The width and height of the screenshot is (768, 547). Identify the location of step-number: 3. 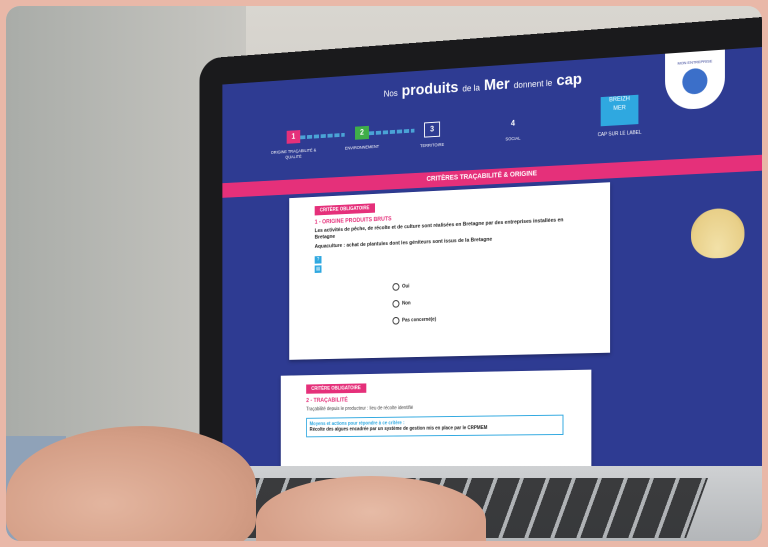
(432, 129).